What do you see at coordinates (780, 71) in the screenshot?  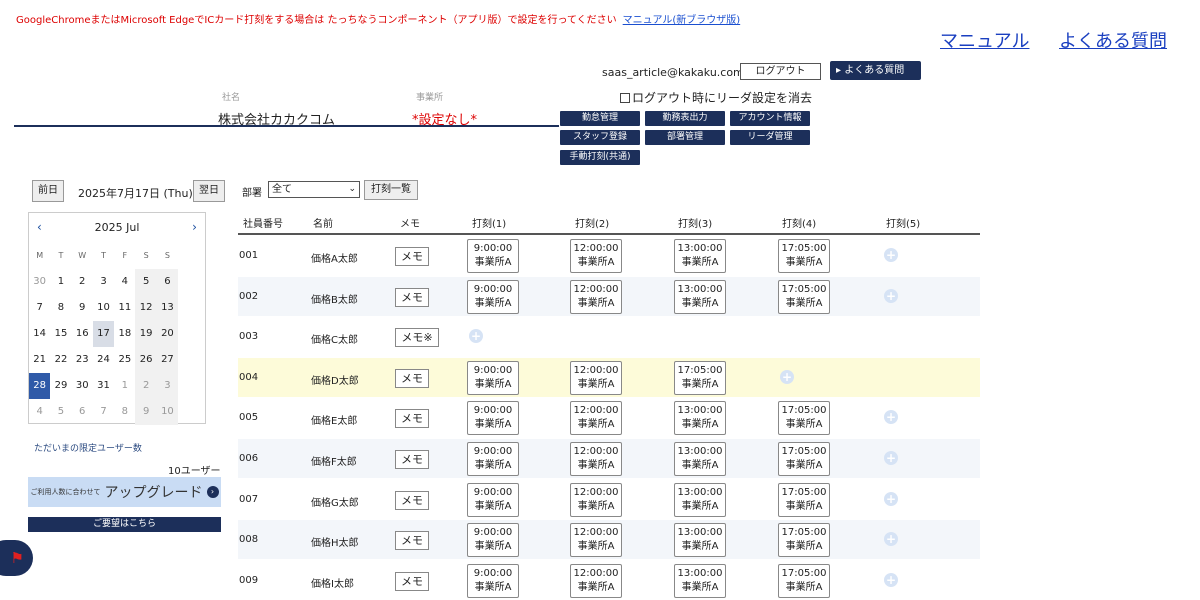 I see `logout-button: ログアウト` at bounding box center [780, 71].